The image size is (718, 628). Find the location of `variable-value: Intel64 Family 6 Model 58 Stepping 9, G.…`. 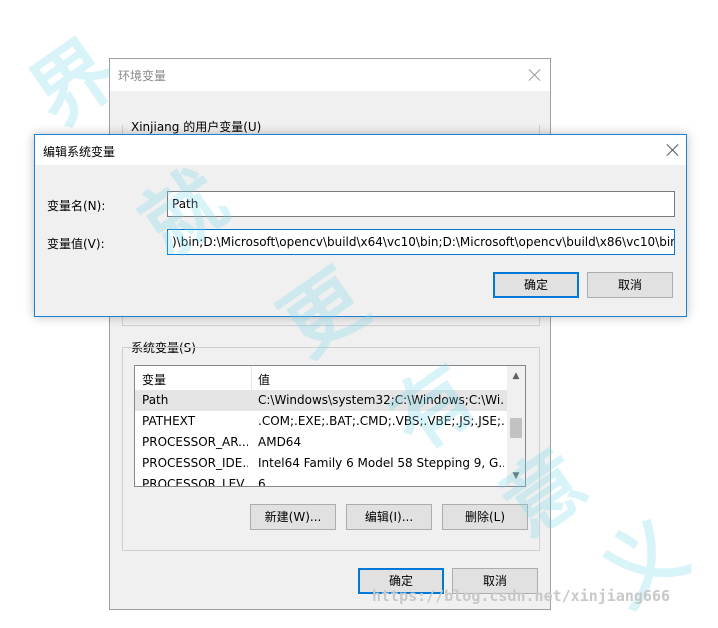

variable-value: Intel64 Family 6 Model 58 Stepping 9, G.… is located at coordinates (381, 463).